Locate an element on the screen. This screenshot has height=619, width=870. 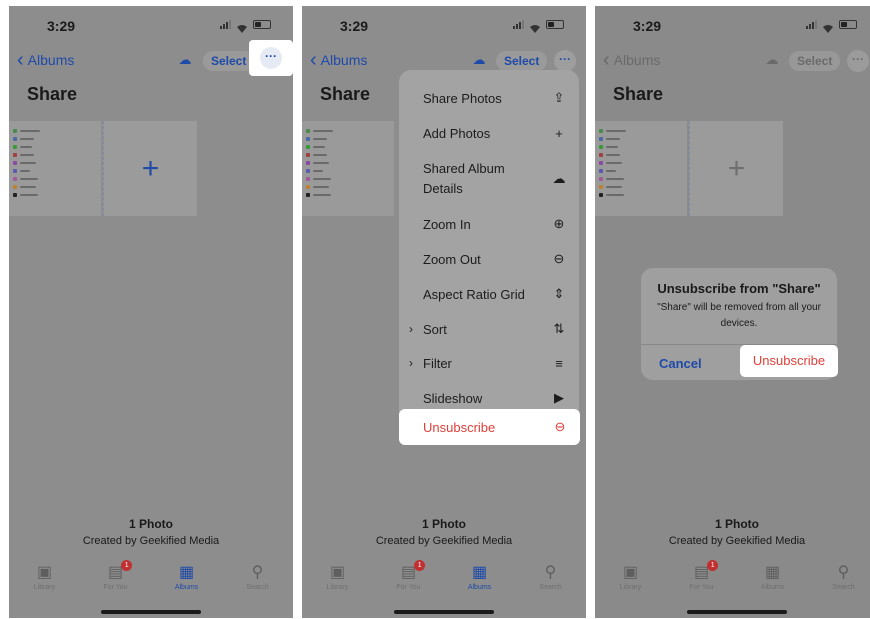
more-button-highlight: ··· is located at coordinates (271, 58).